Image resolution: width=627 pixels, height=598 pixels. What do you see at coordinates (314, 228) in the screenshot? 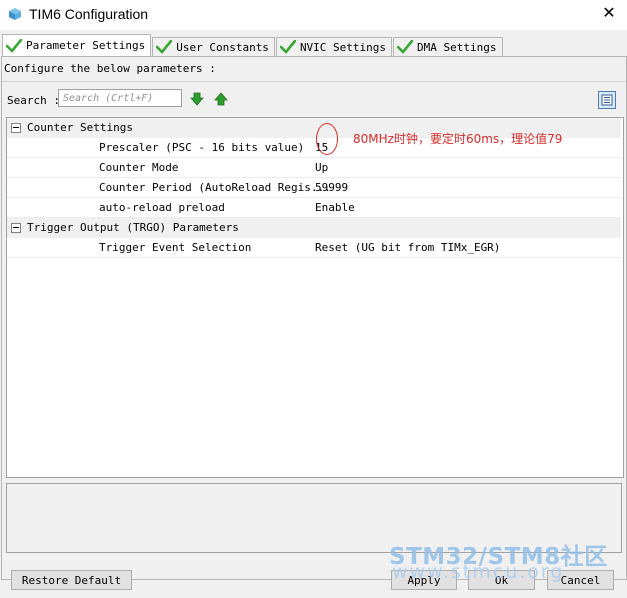
I see `group-trigger-output: Trigger Output (TRGO) Parameters` at bounding box center [314, 228].